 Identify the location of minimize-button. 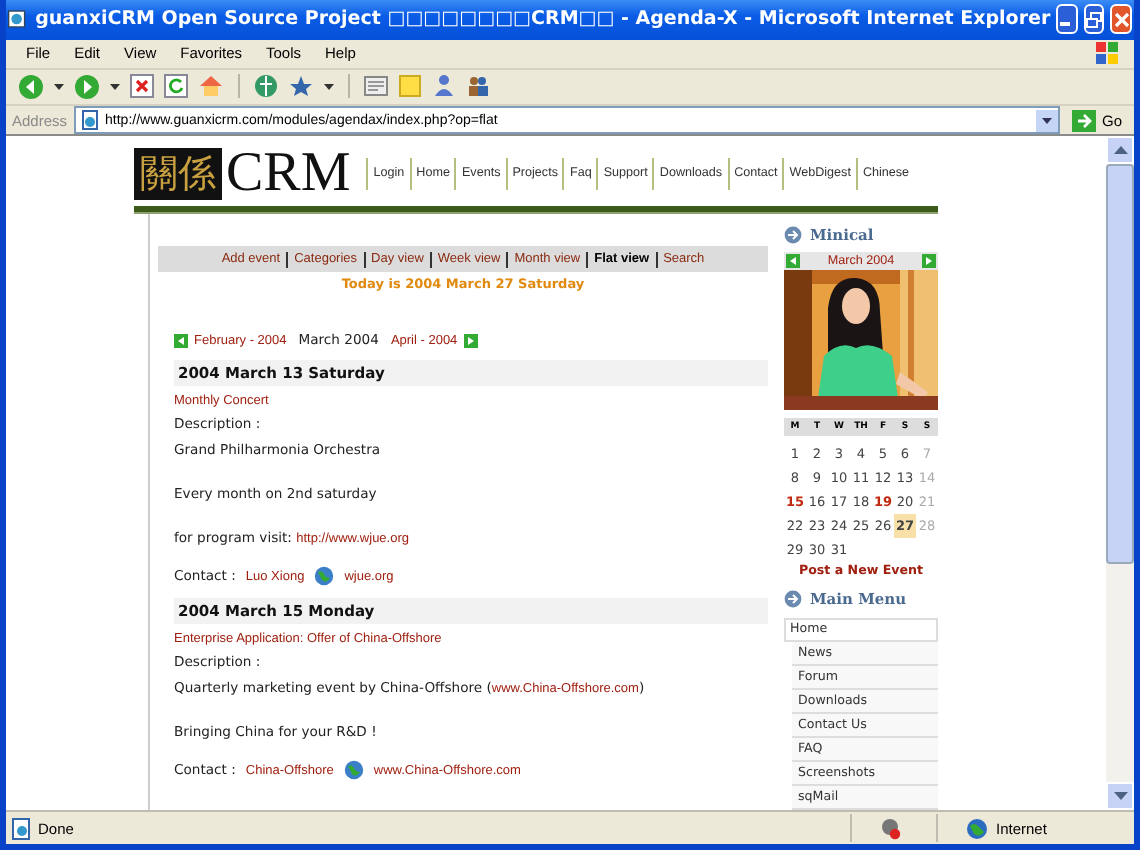
(1067, 19).